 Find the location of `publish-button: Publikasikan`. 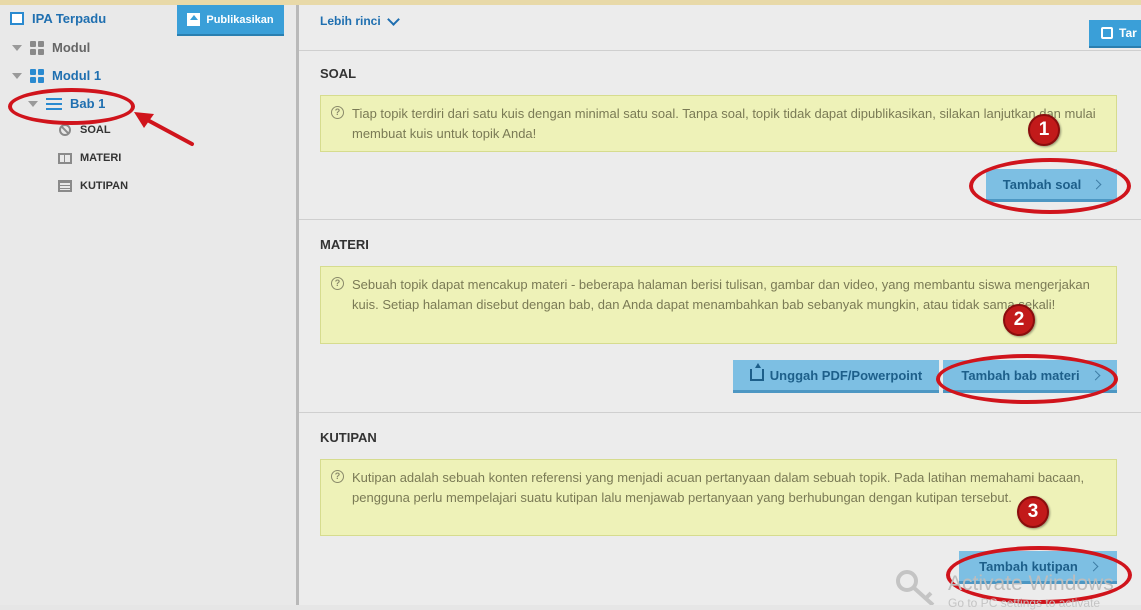

publish-button: Publikasikan is located at coordinates (230, 20).